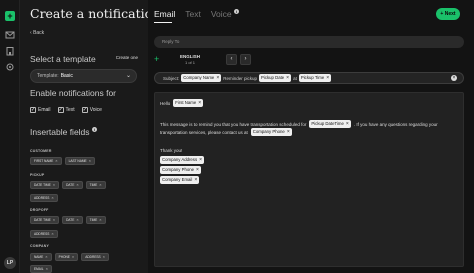 Image resolution: width=474 pixels, height=273 pixels. Describe the element at coordinates (190, 59) in the screenshot. I see `language-indicator: ENGLISH 1 of 1` at that location.